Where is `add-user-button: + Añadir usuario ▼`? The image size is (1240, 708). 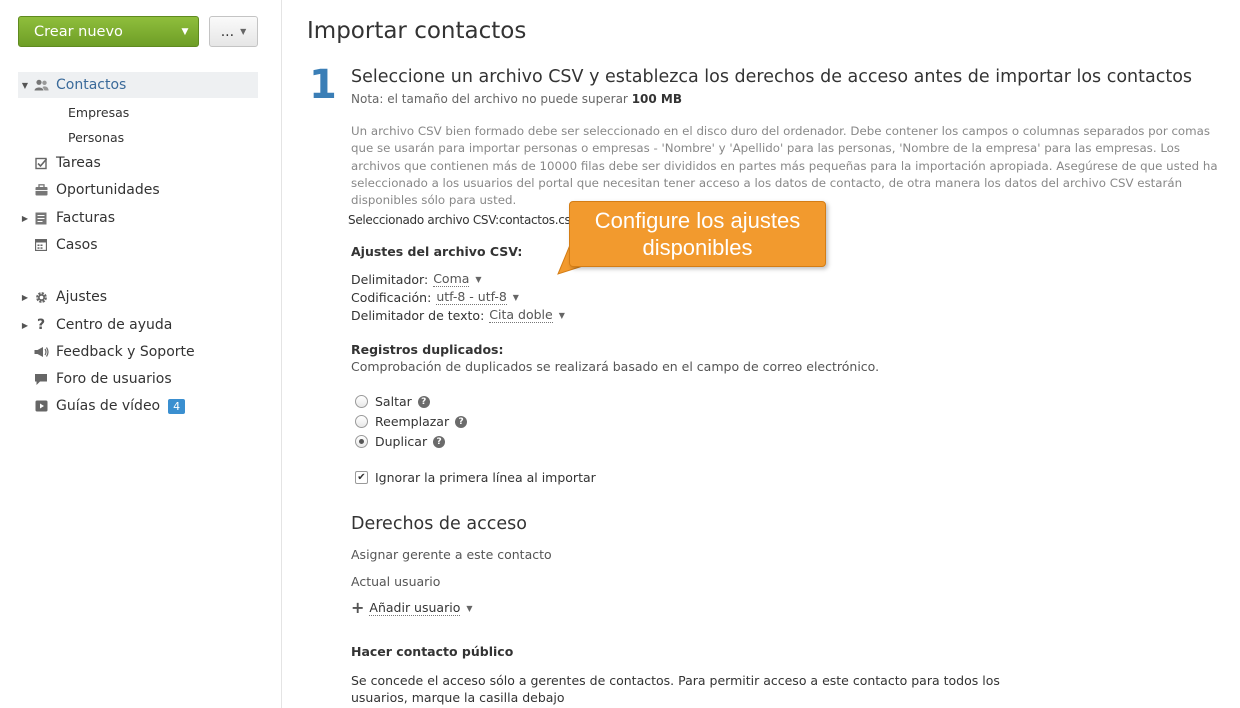 add-user-button: + Añadir usuario ▼ is located at coordinates (412, 608).